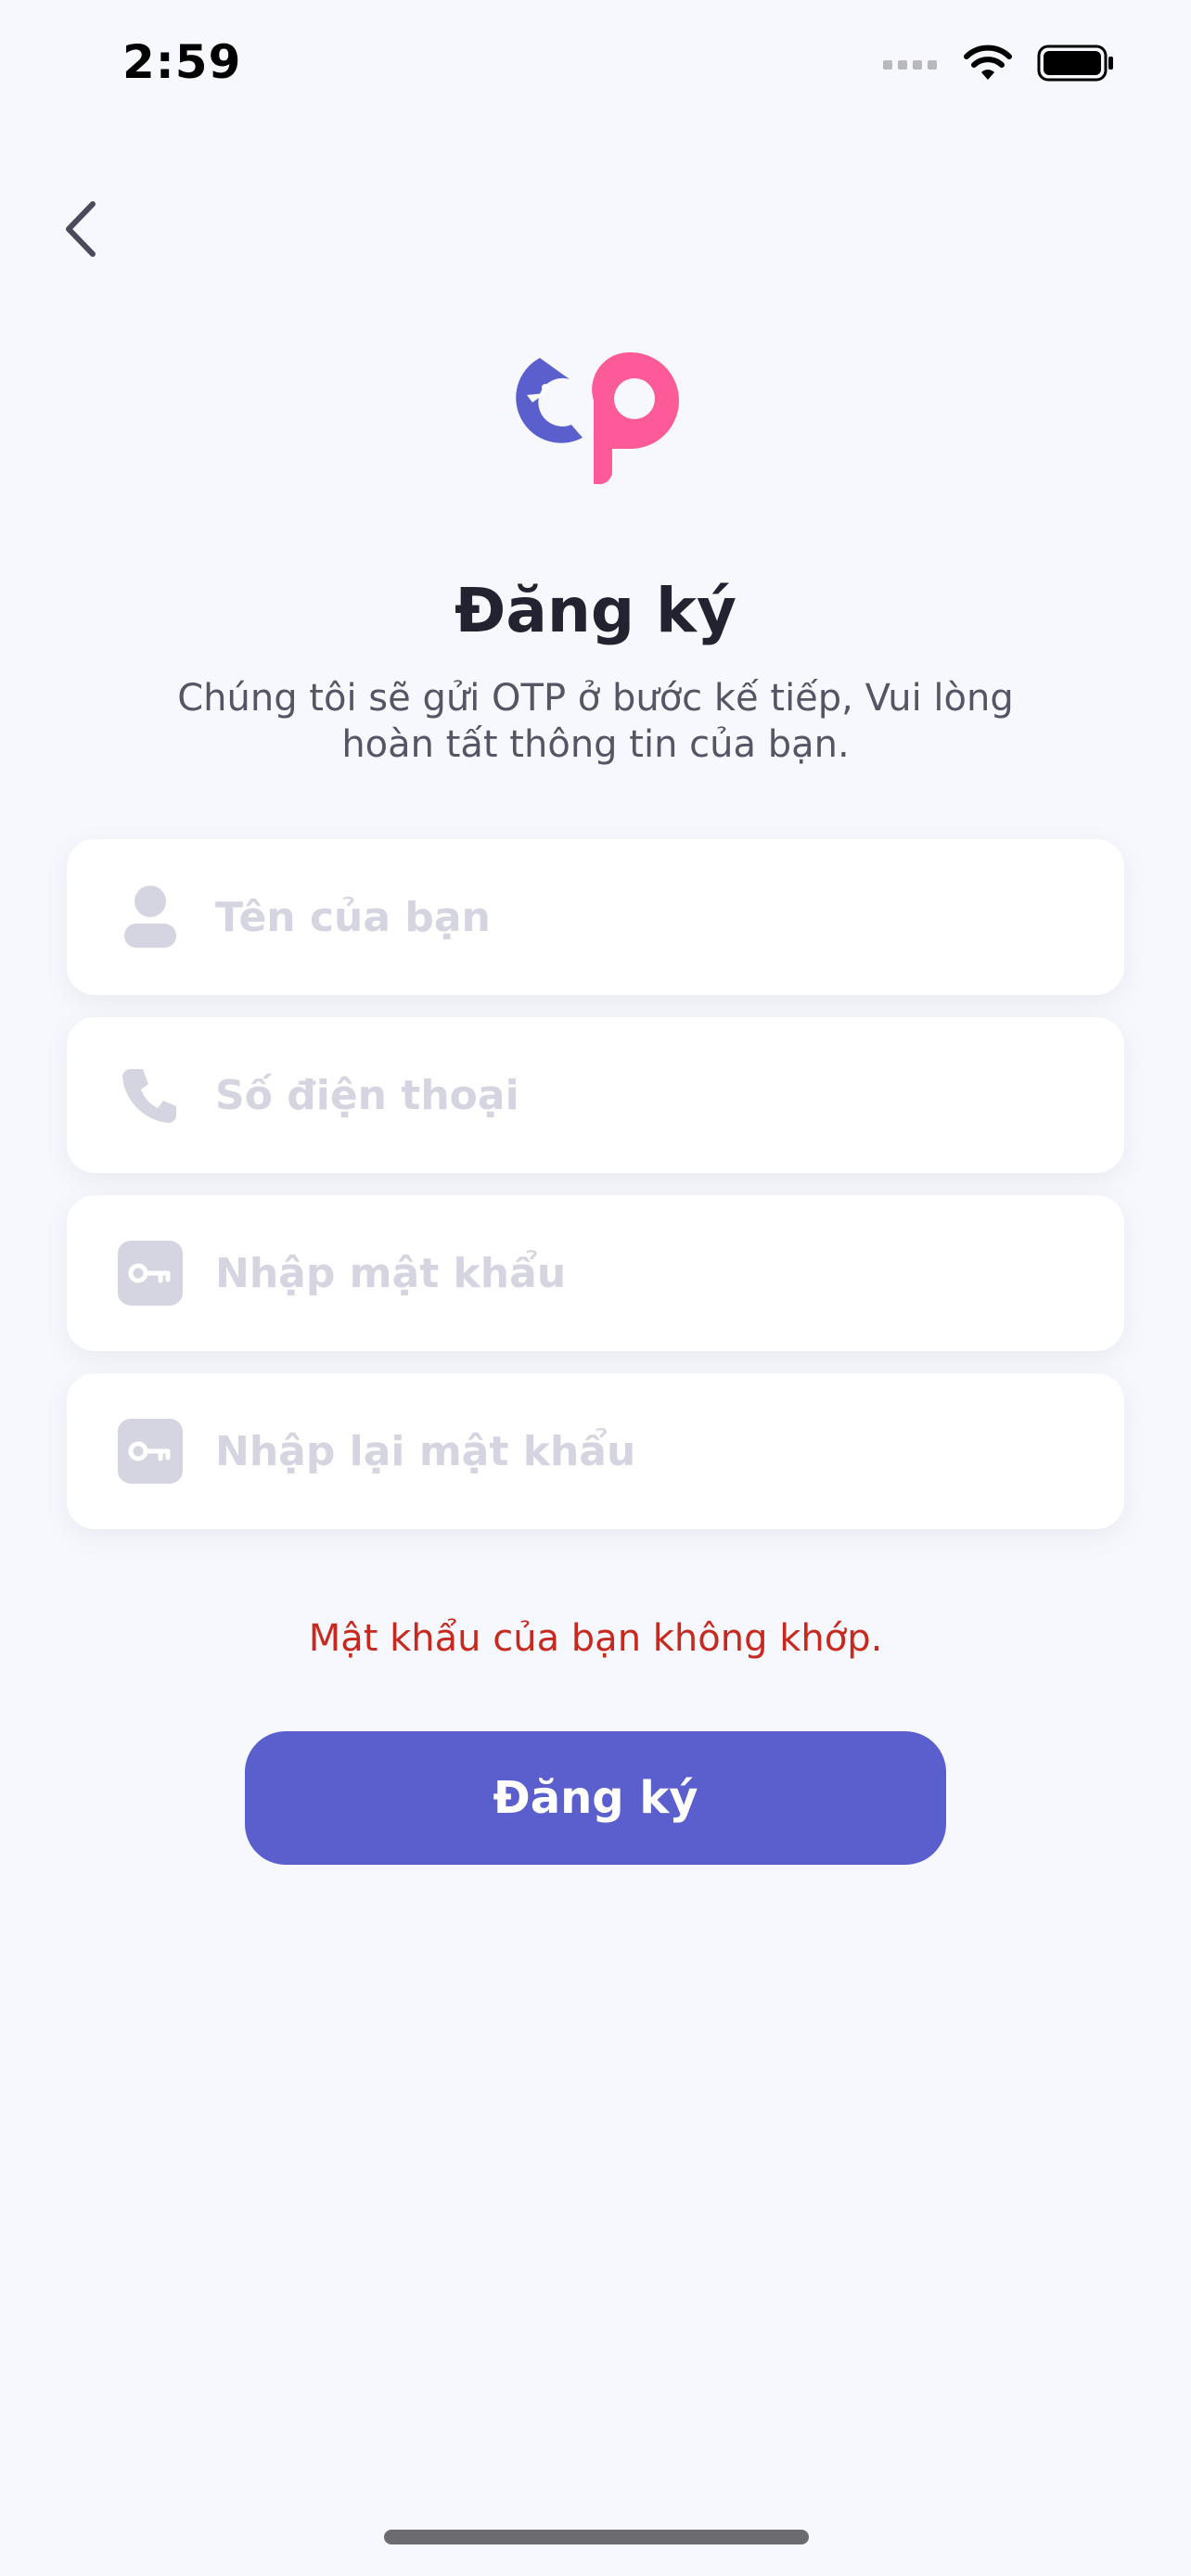  I want to click on confirm-password-field, so click(595, 1451).